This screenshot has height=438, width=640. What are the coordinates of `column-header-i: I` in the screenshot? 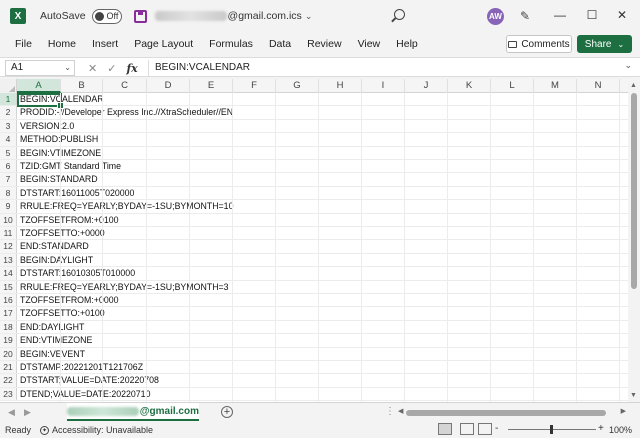 It's located at (383, 86).